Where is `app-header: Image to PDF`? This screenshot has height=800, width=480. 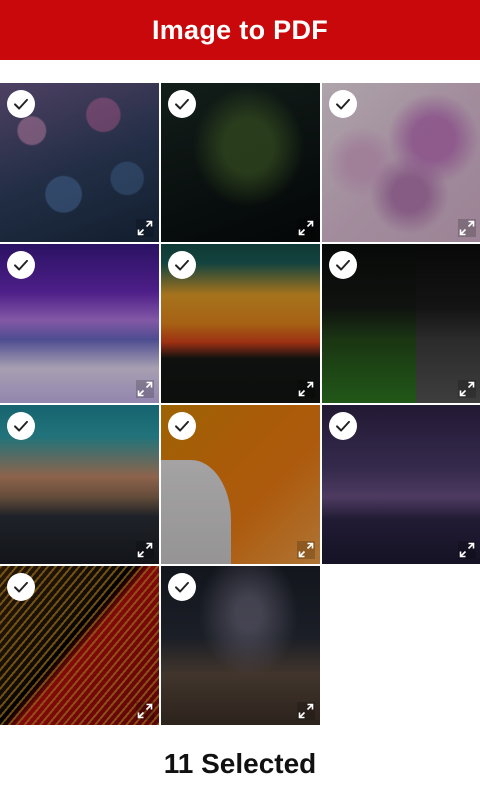 app-header: Image to PDF is located at coordinates (240, 30).